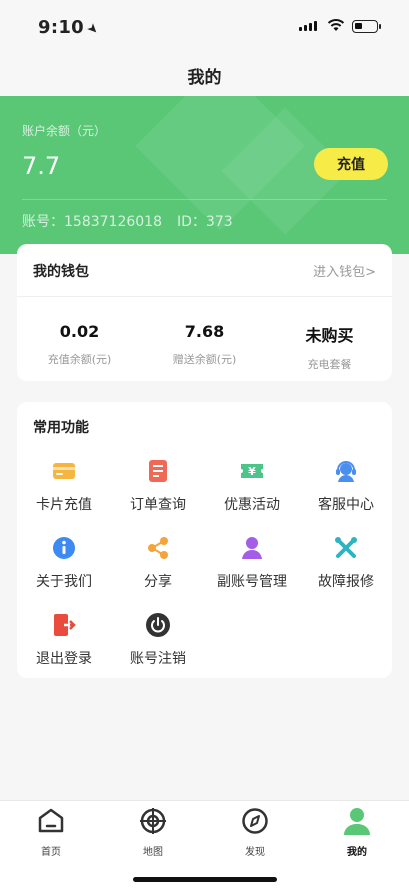  I want to click on func-label: 副账号管理, so click(252, 582).